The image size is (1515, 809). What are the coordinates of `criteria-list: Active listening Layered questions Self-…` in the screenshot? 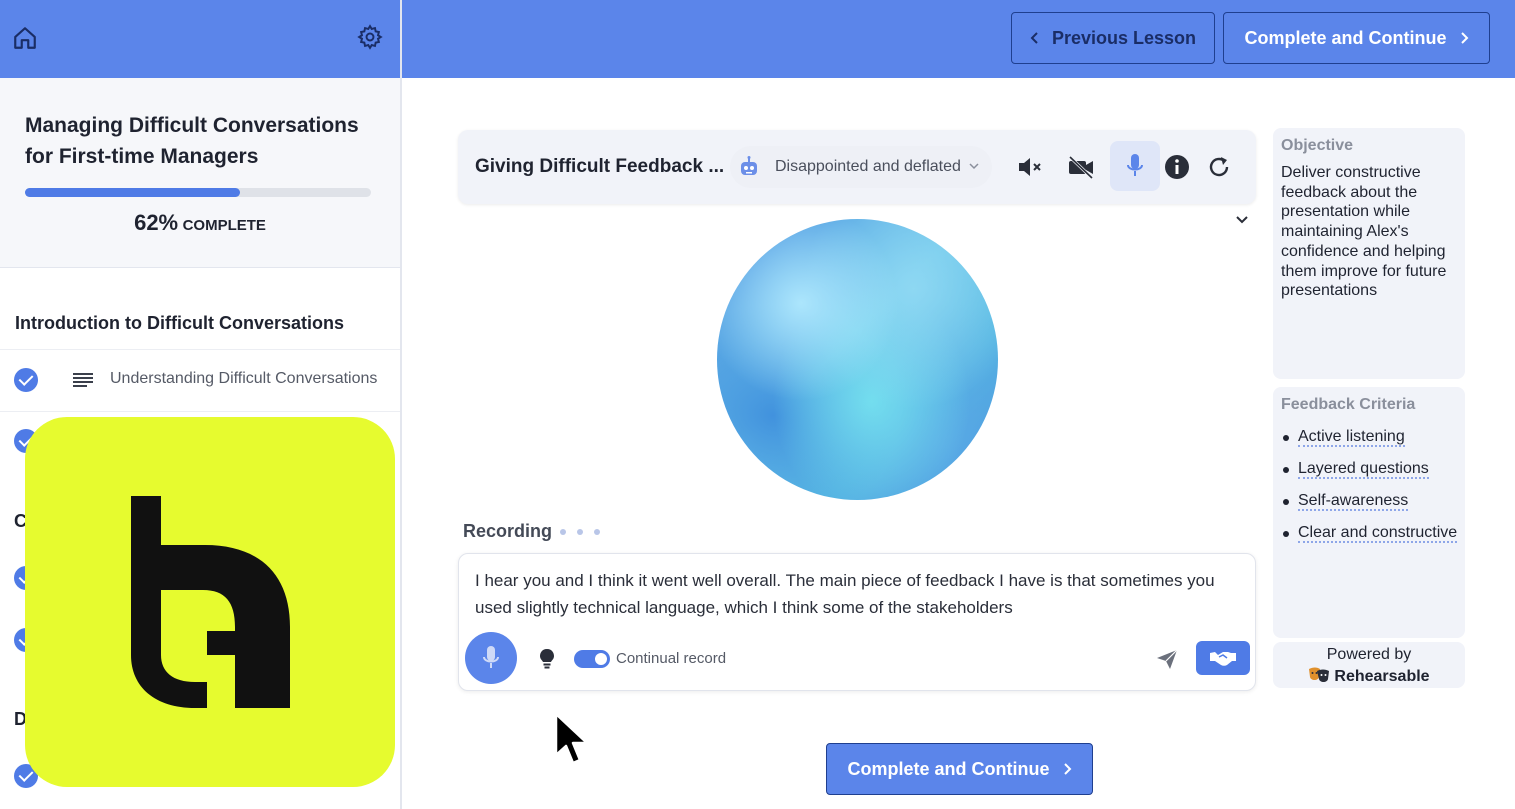 It's located at (1370, 489).